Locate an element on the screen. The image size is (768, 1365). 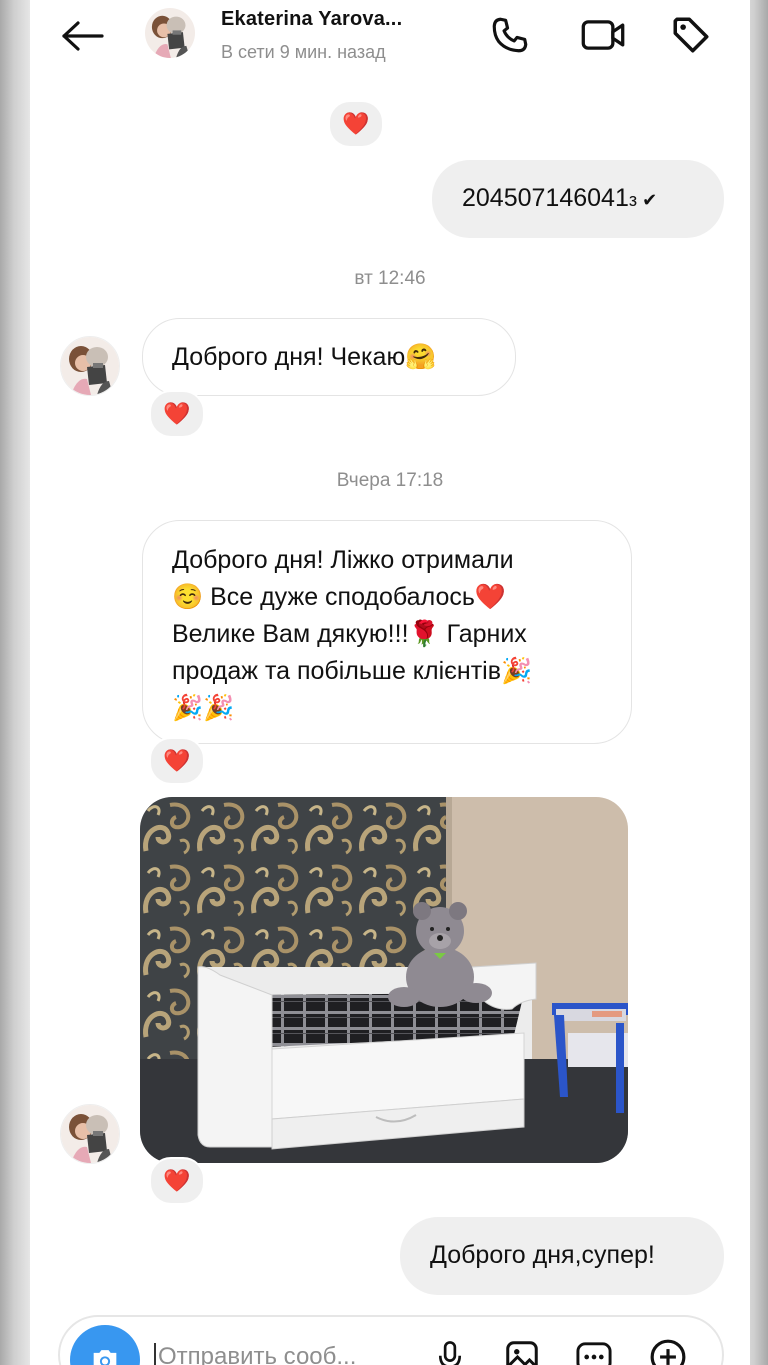
contact-avatar is located at coordinates (170, 33).